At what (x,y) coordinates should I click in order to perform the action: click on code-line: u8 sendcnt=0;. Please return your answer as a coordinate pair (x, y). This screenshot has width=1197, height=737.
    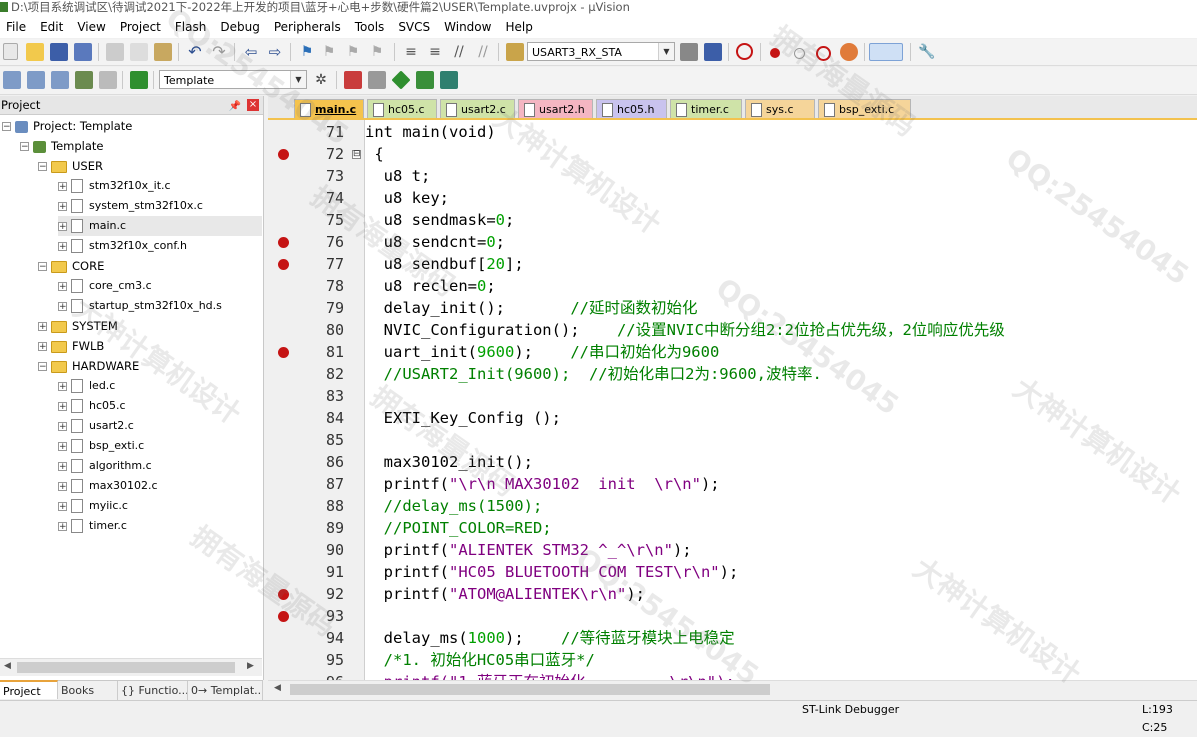
    Looking at the image, I should click on (435, 242).